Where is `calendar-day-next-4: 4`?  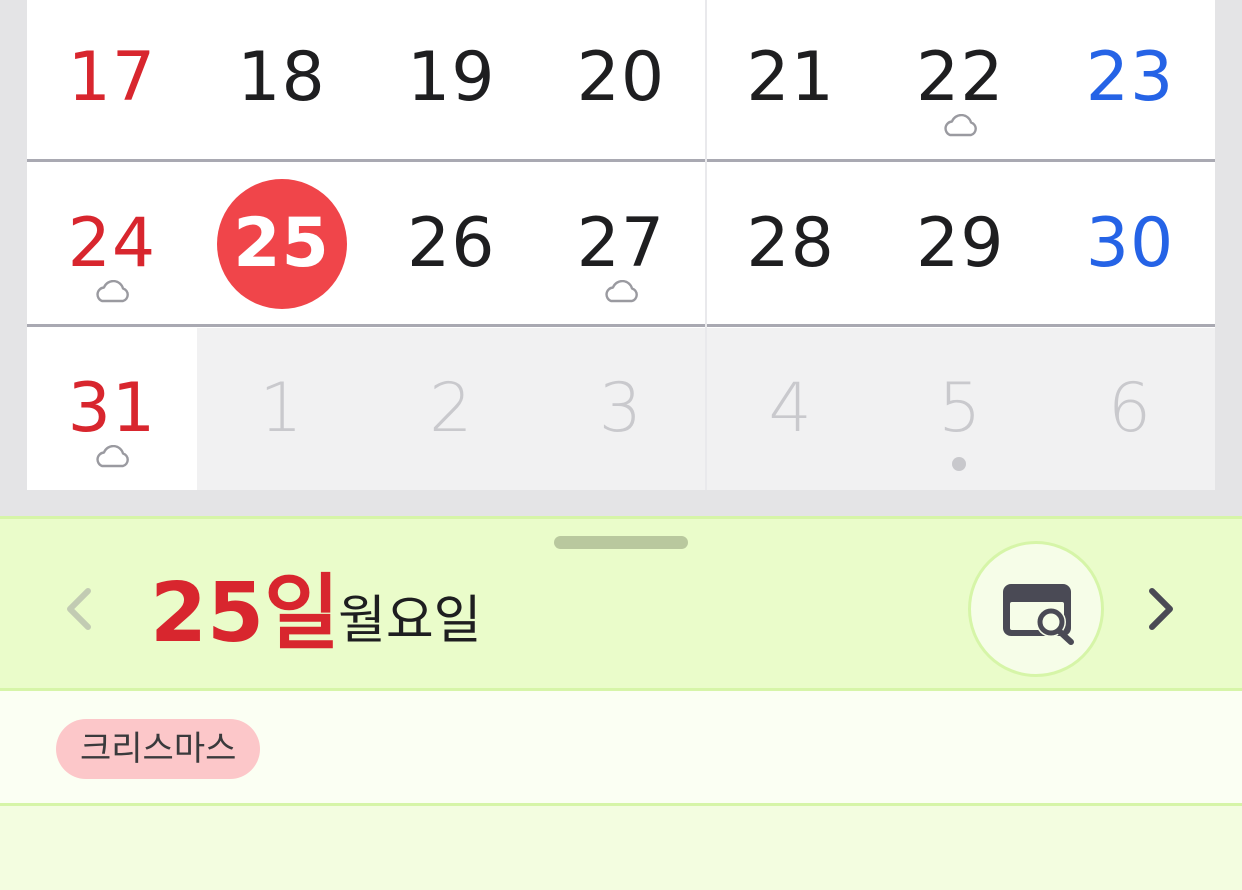 calendar-day-next-4: 4 is located at coordinates (790, 409).